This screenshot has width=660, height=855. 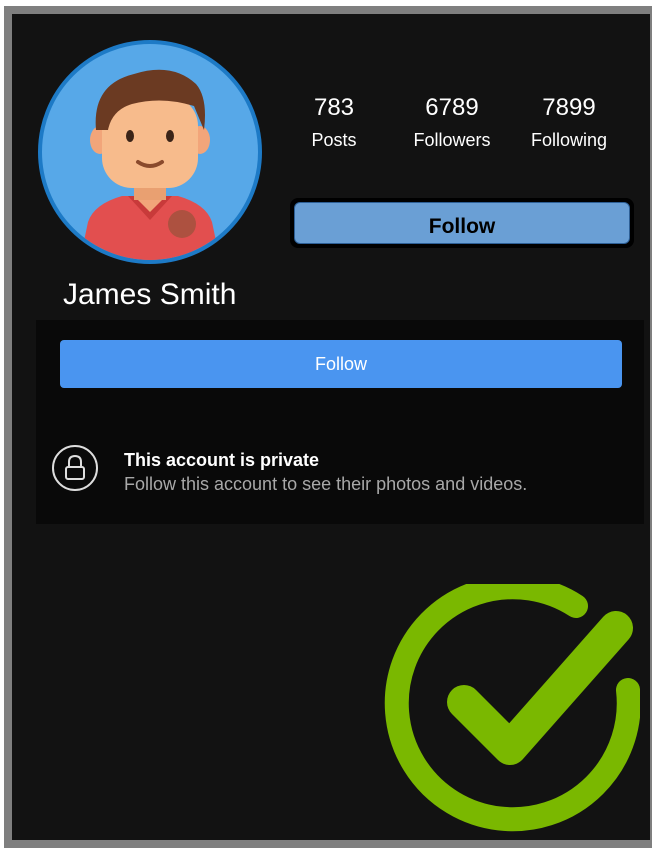 I want to click on follow-button-frame: Follow, so click(x=462, y=223).